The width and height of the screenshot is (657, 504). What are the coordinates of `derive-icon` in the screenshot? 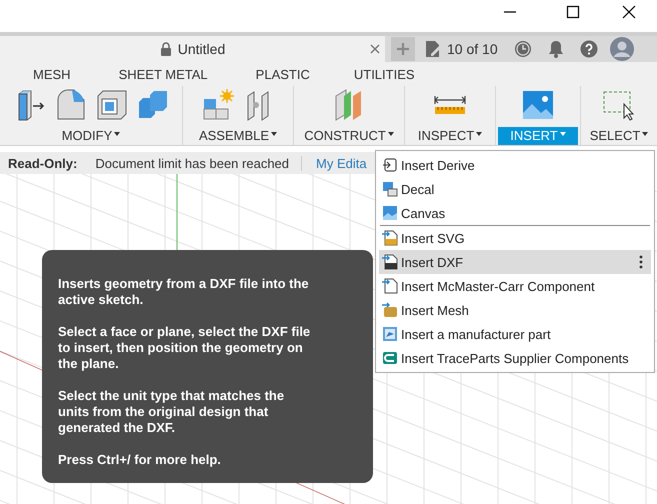 It's located at (390, 165).